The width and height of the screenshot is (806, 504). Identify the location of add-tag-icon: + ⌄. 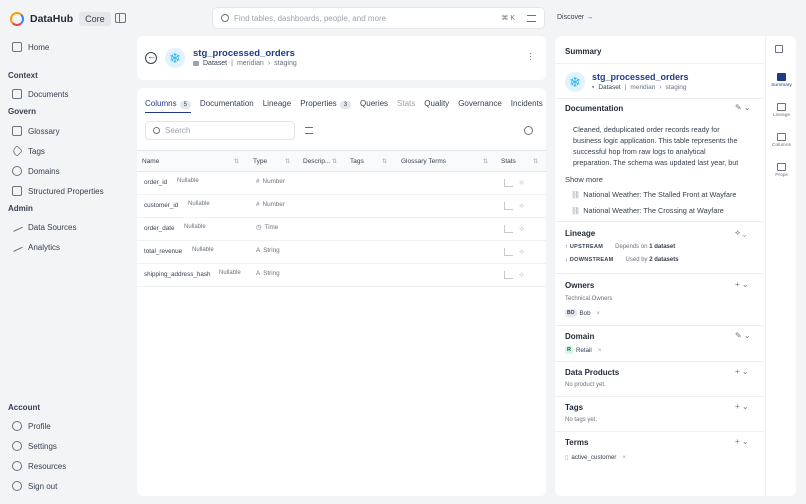
(742, 406).